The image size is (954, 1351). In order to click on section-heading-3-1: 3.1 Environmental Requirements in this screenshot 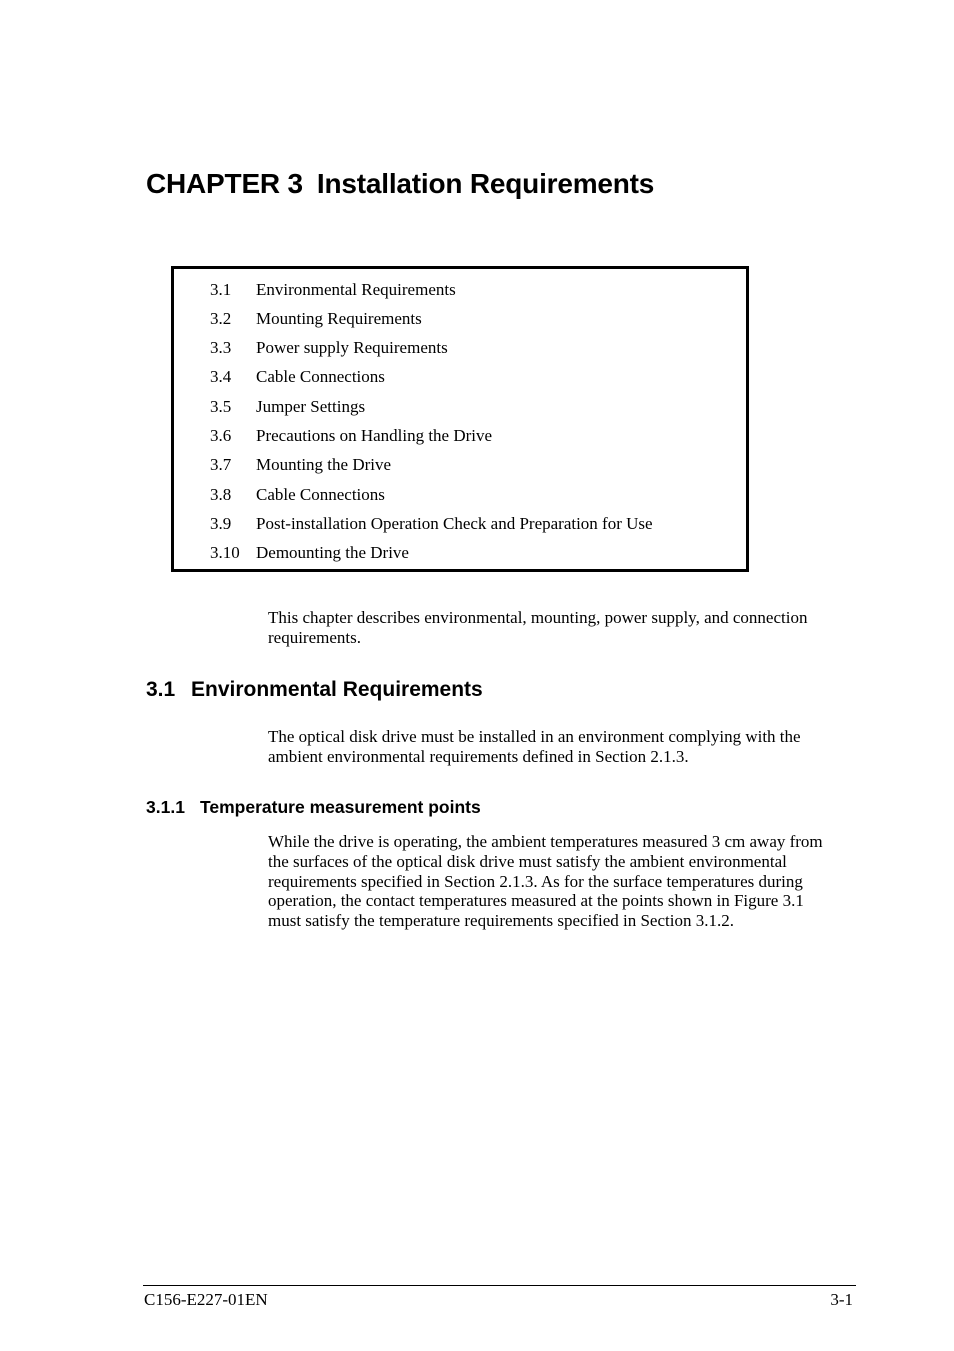, I will do `click(314, 690)`.